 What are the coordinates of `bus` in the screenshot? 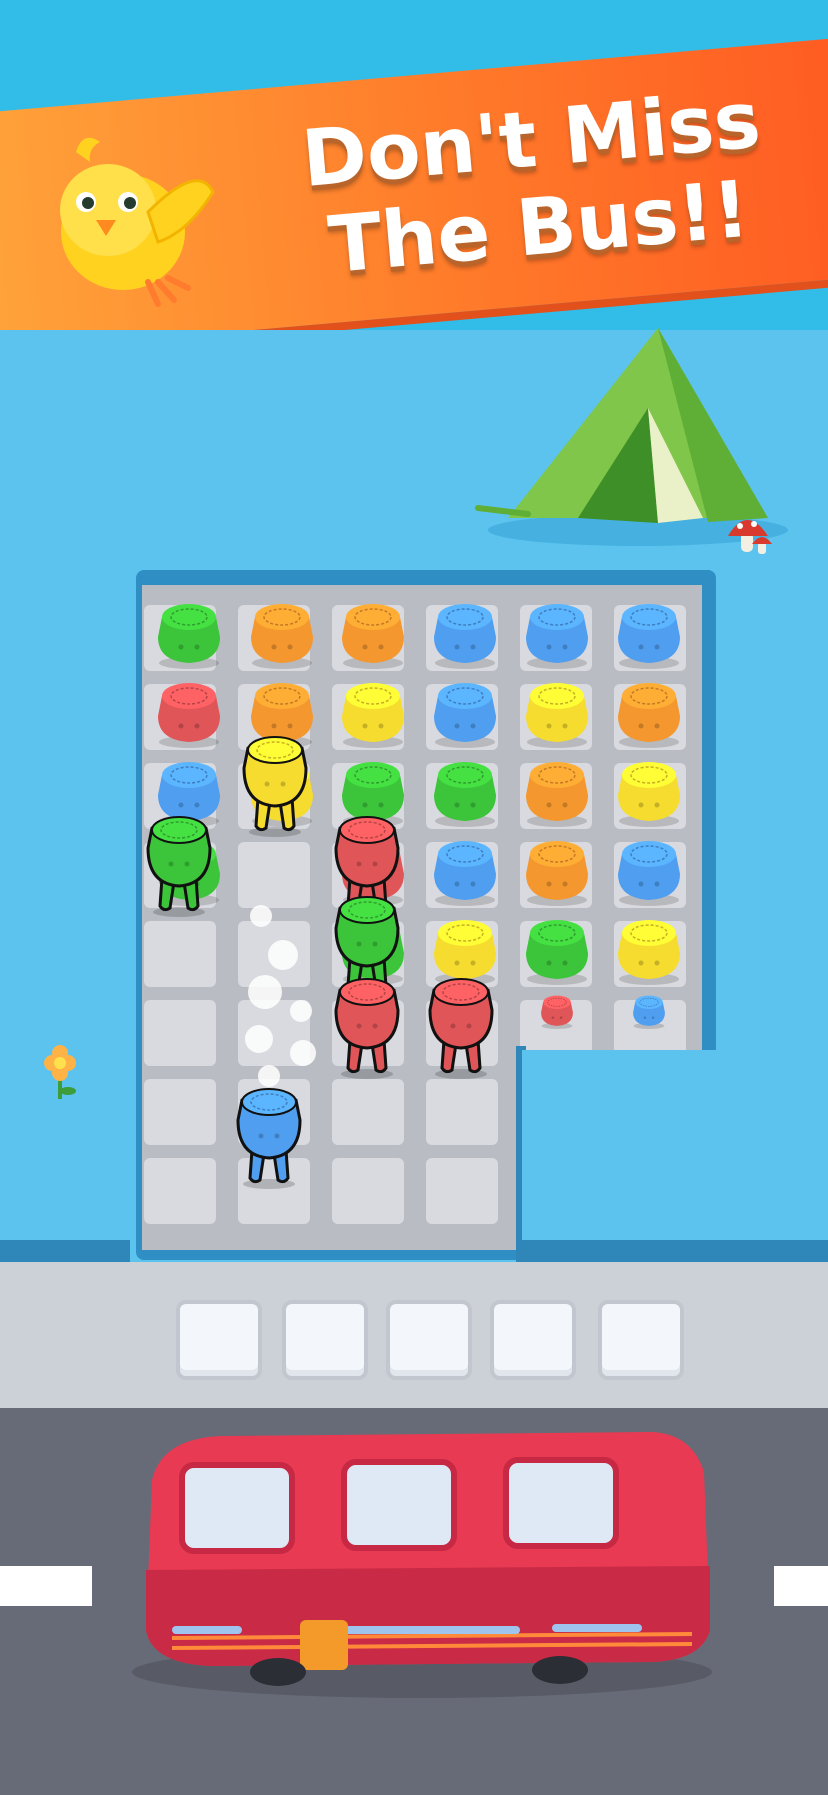 It's located at (422, 1560).